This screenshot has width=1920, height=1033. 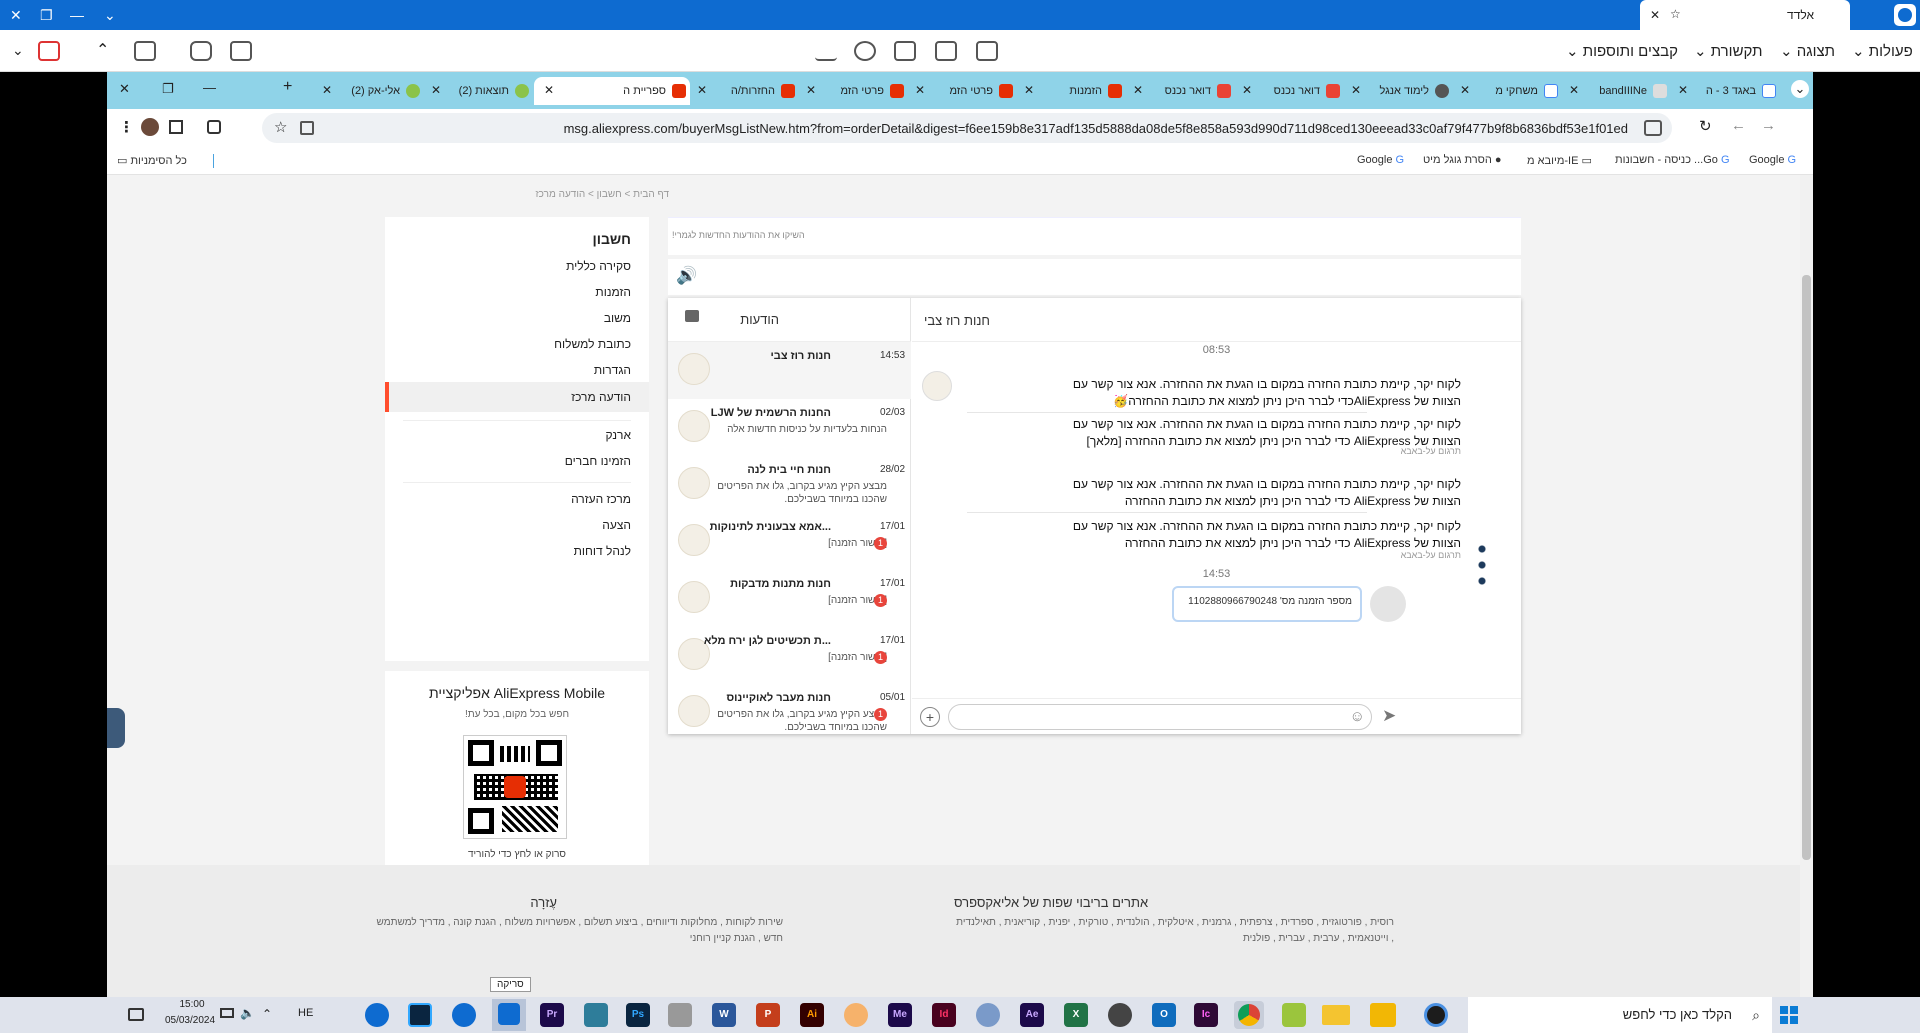 What do you see at coordinates (768, 1015) in the screenshot?
I see `publisher-icon: P` at bounding box center [768, 1015].